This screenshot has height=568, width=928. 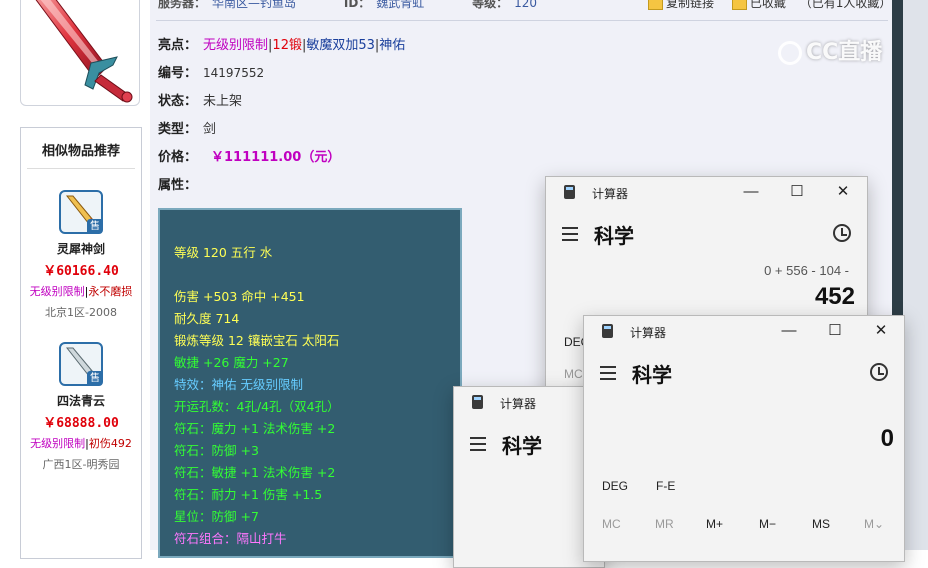 I want to click on similar-item-card: 售 灵犀神剑 ￥60166.40 无级别限制|永不磨损 北京1区-2008, so click(x=81, y=255).